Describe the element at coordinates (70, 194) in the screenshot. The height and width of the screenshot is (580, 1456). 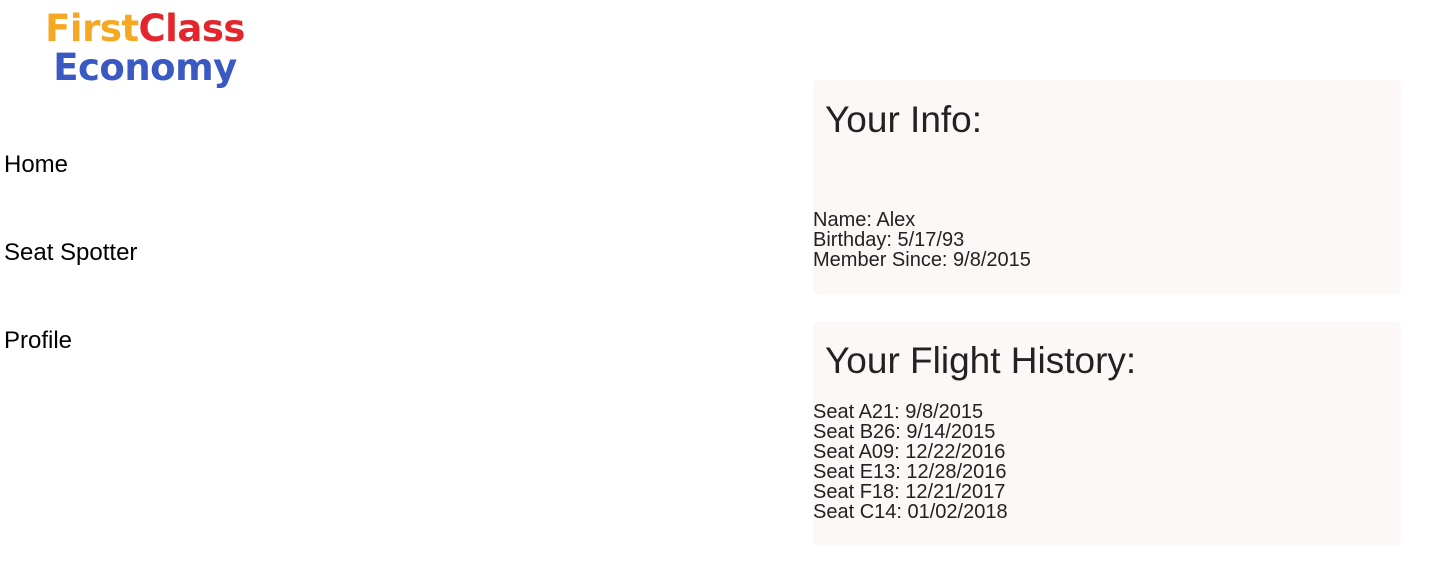
I see `nav-item-home: Home` at that location.